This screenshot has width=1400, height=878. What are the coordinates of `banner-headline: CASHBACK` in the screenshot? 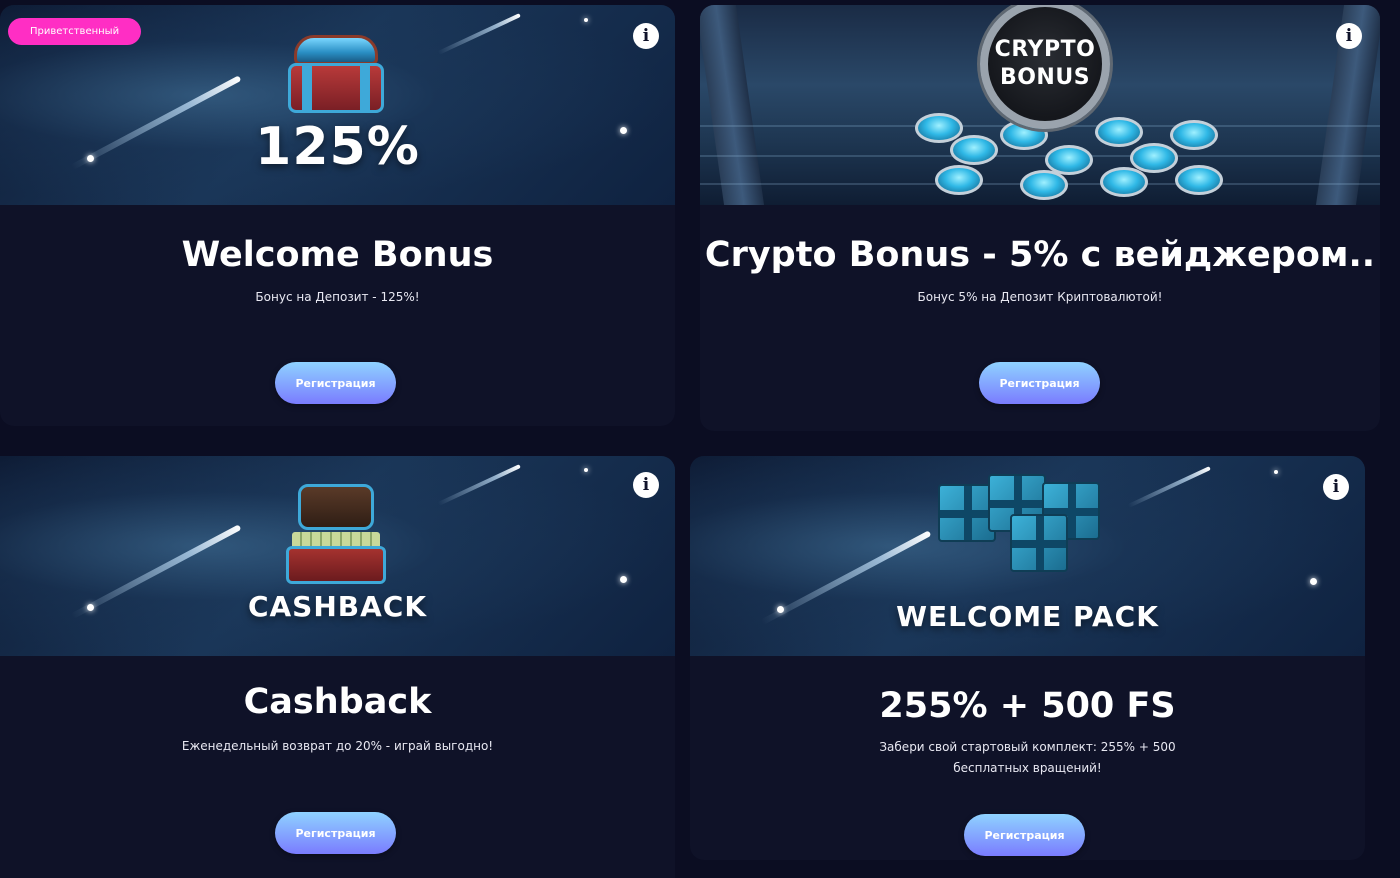 It's located at (337, 606).